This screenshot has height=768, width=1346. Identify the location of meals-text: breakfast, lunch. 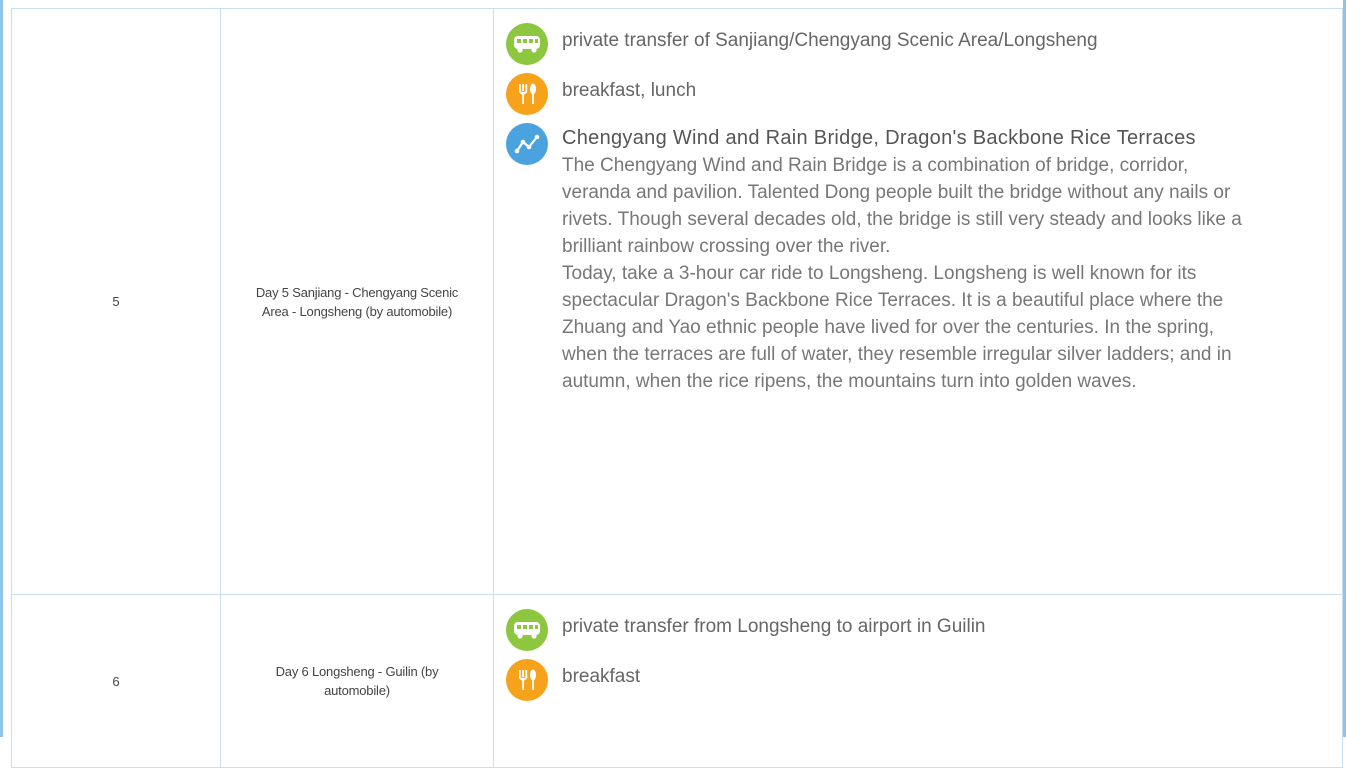
(629, 90).